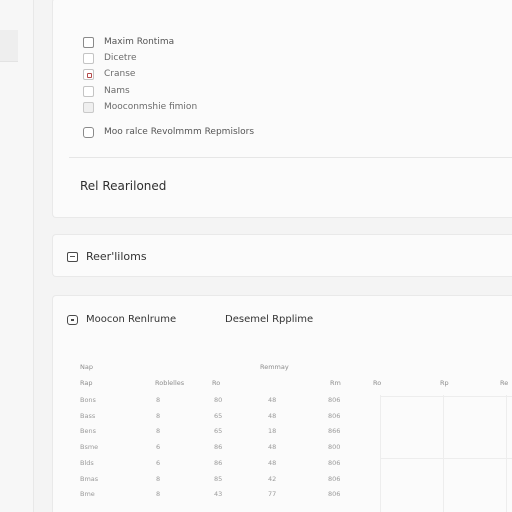 The height and width of the screenshot is (512, 512). I want to click on relations-header: Reer'liloms, so click(107, 256).